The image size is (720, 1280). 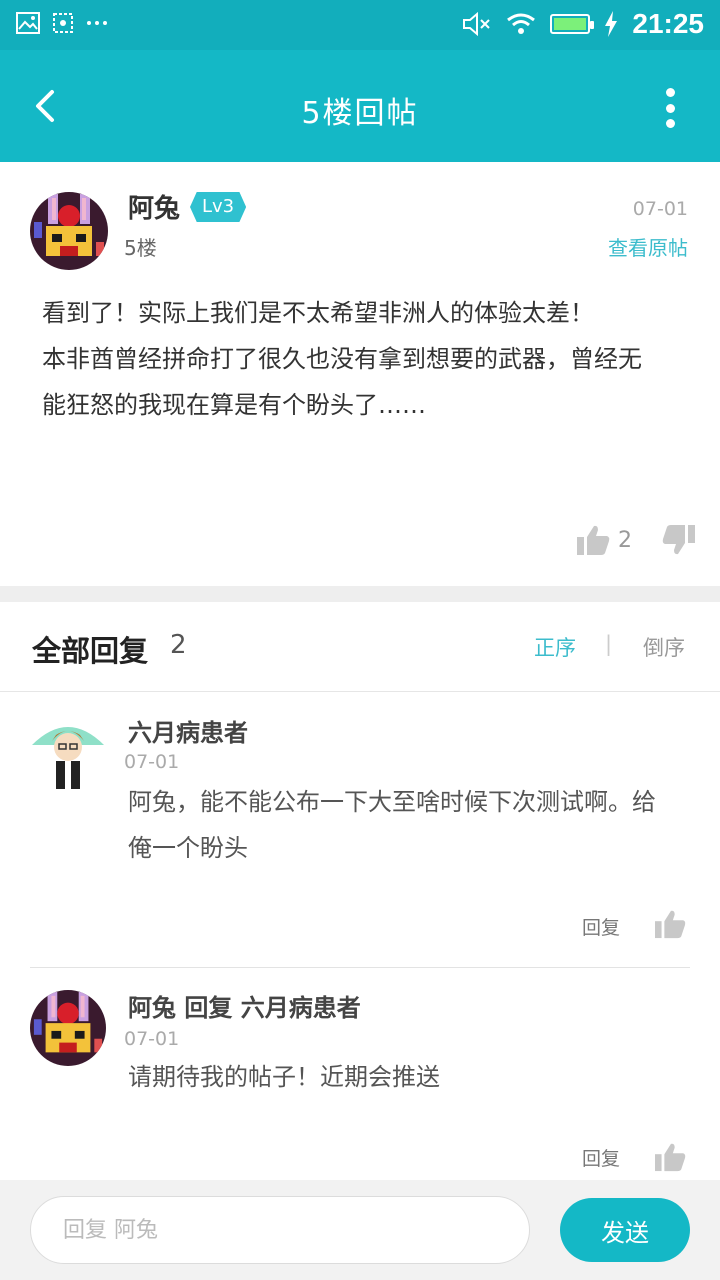 I want to click on screenshot-icon, so click(x=63, y=23).